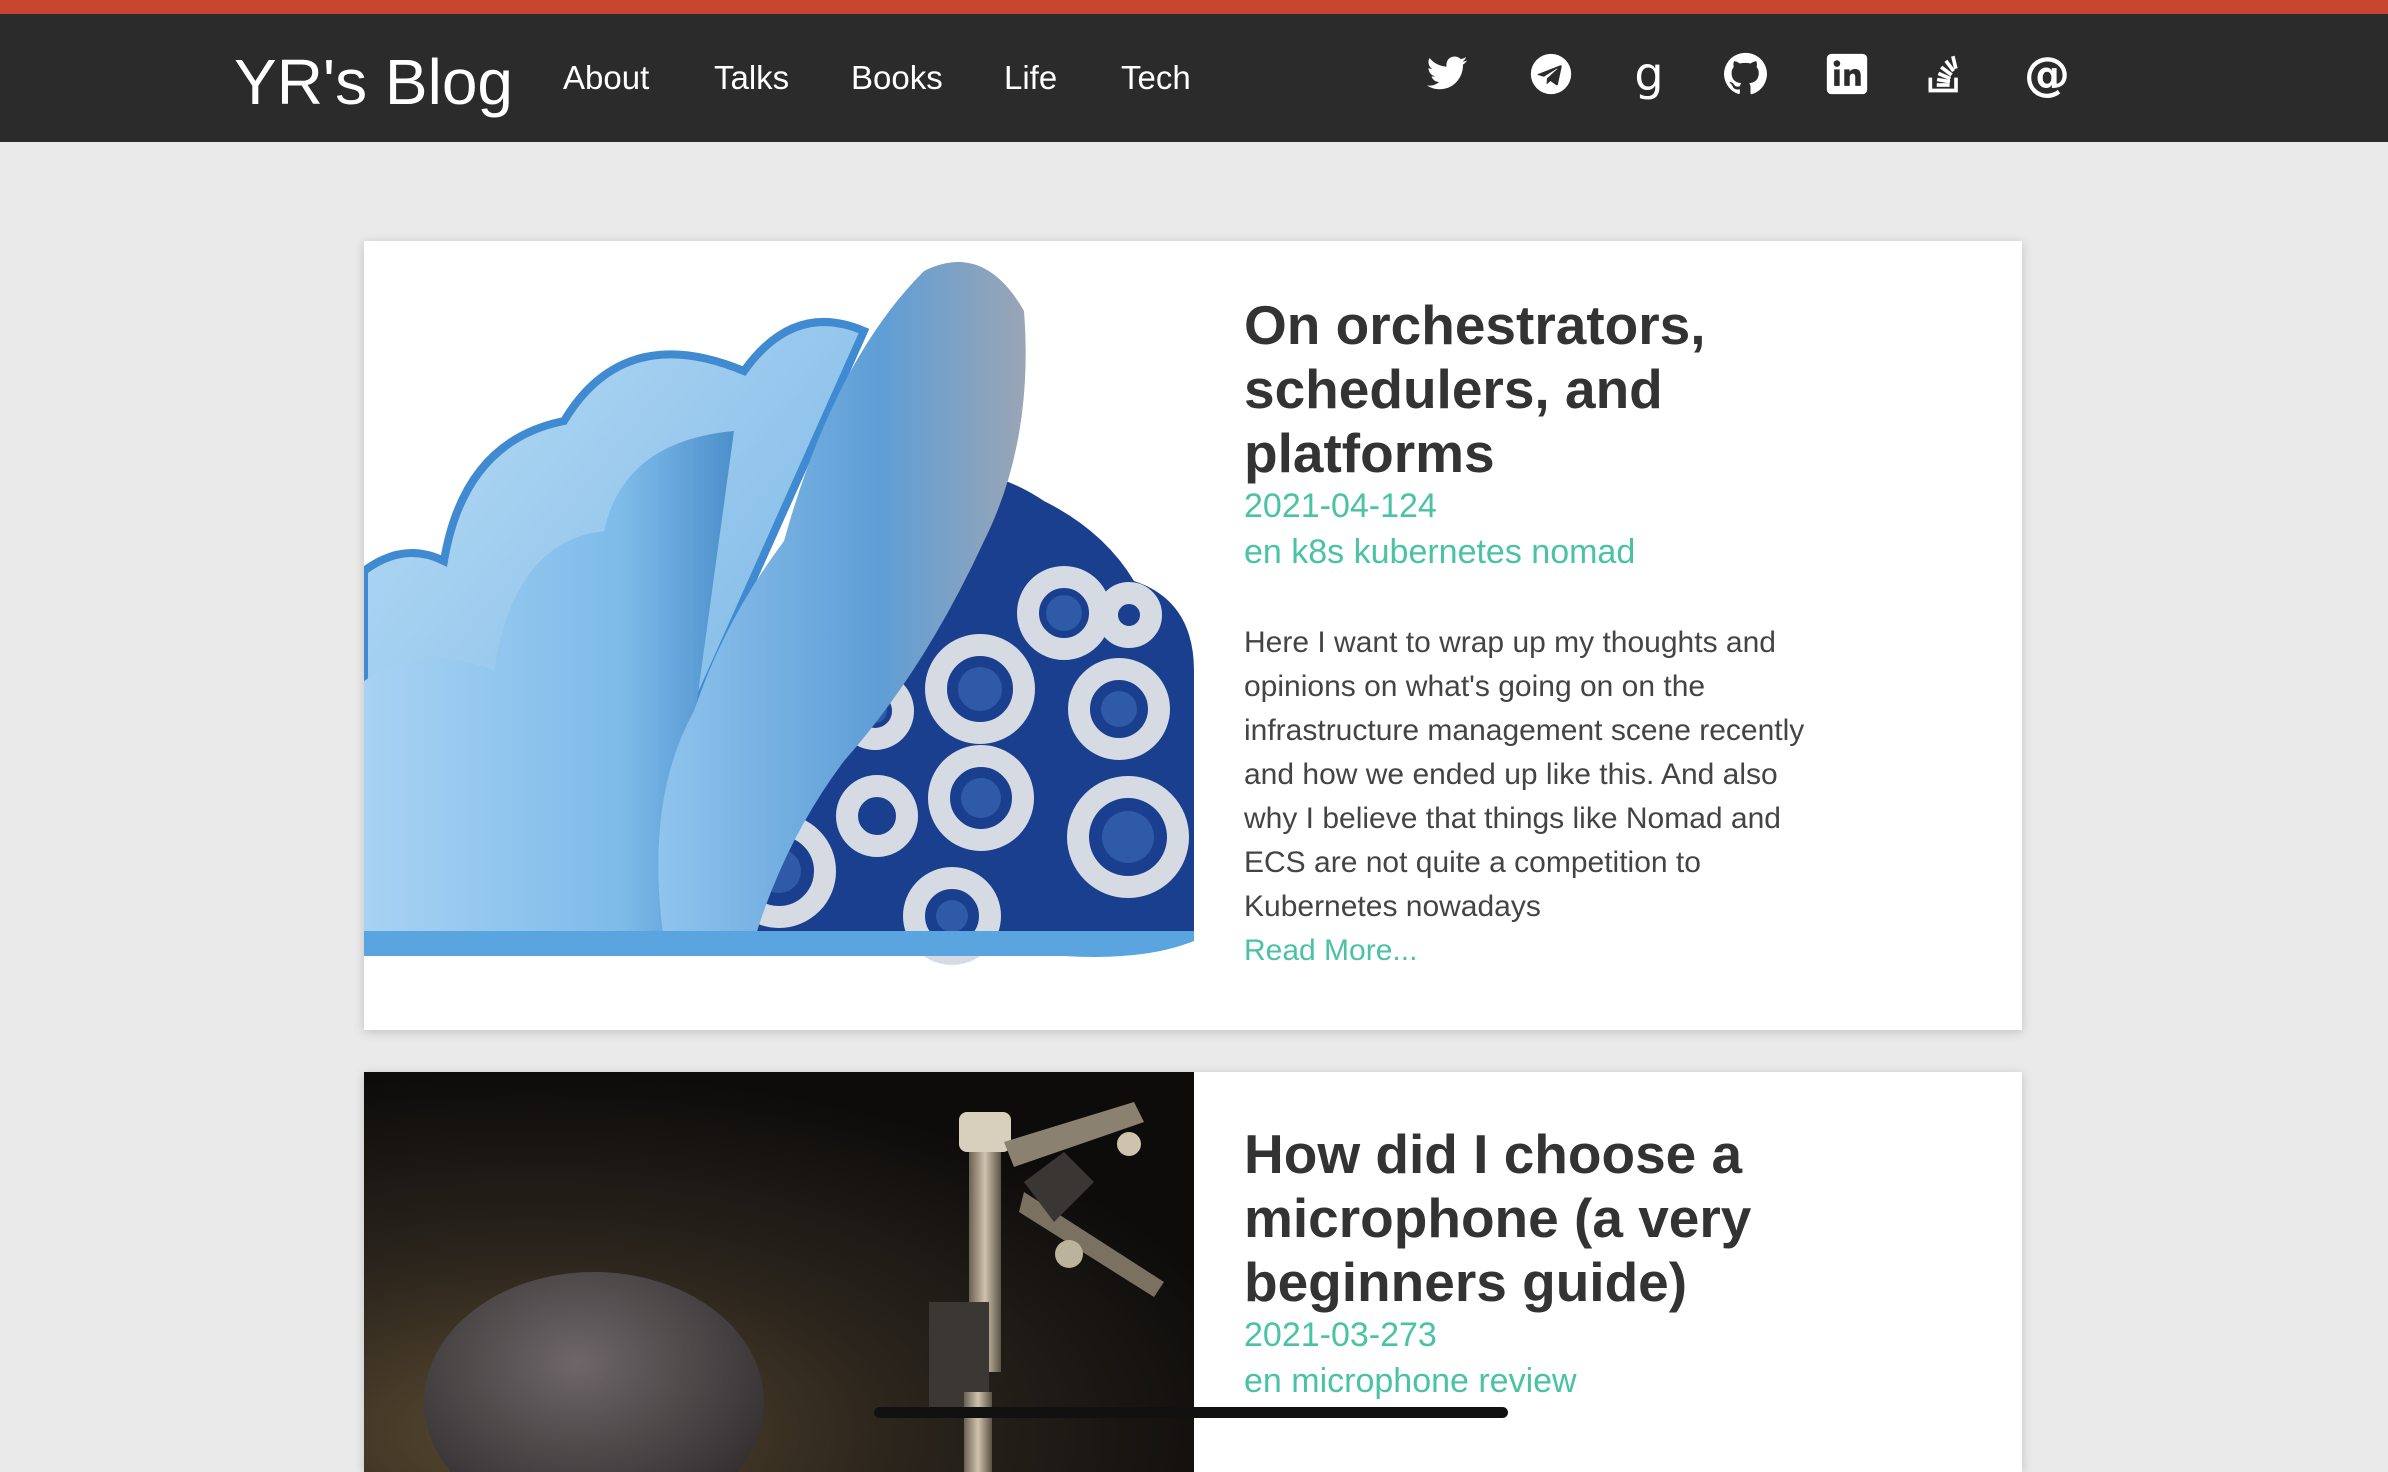 The width and height of the screenshot is (2388, 1472). Describe the element at coordinates (1604, 506) in the screenshot. I see `post-date: 2021-04-124` at that location.